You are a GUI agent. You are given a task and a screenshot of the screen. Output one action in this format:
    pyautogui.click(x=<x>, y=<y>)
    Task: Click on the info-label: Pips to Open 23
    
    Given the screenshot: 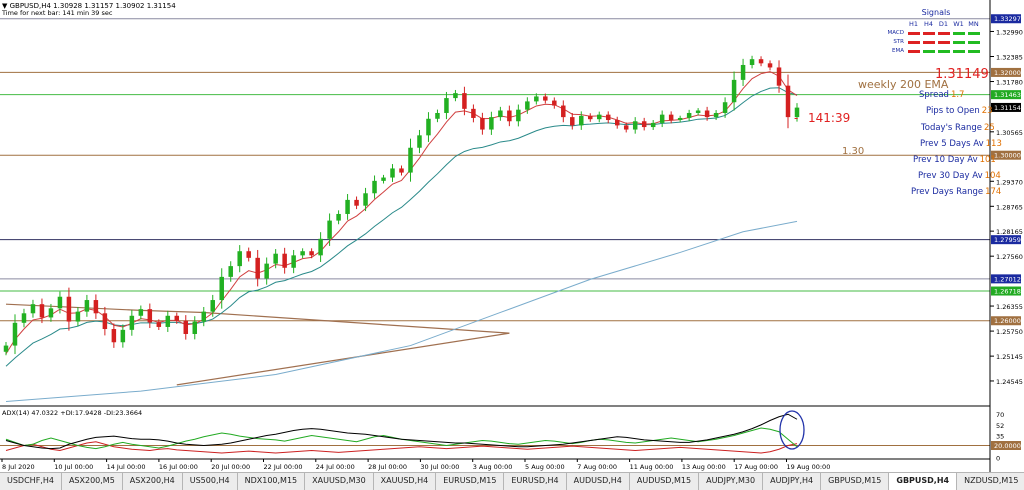 What is the action you would take?
    pyautogui.click(x=959, y=111)
    